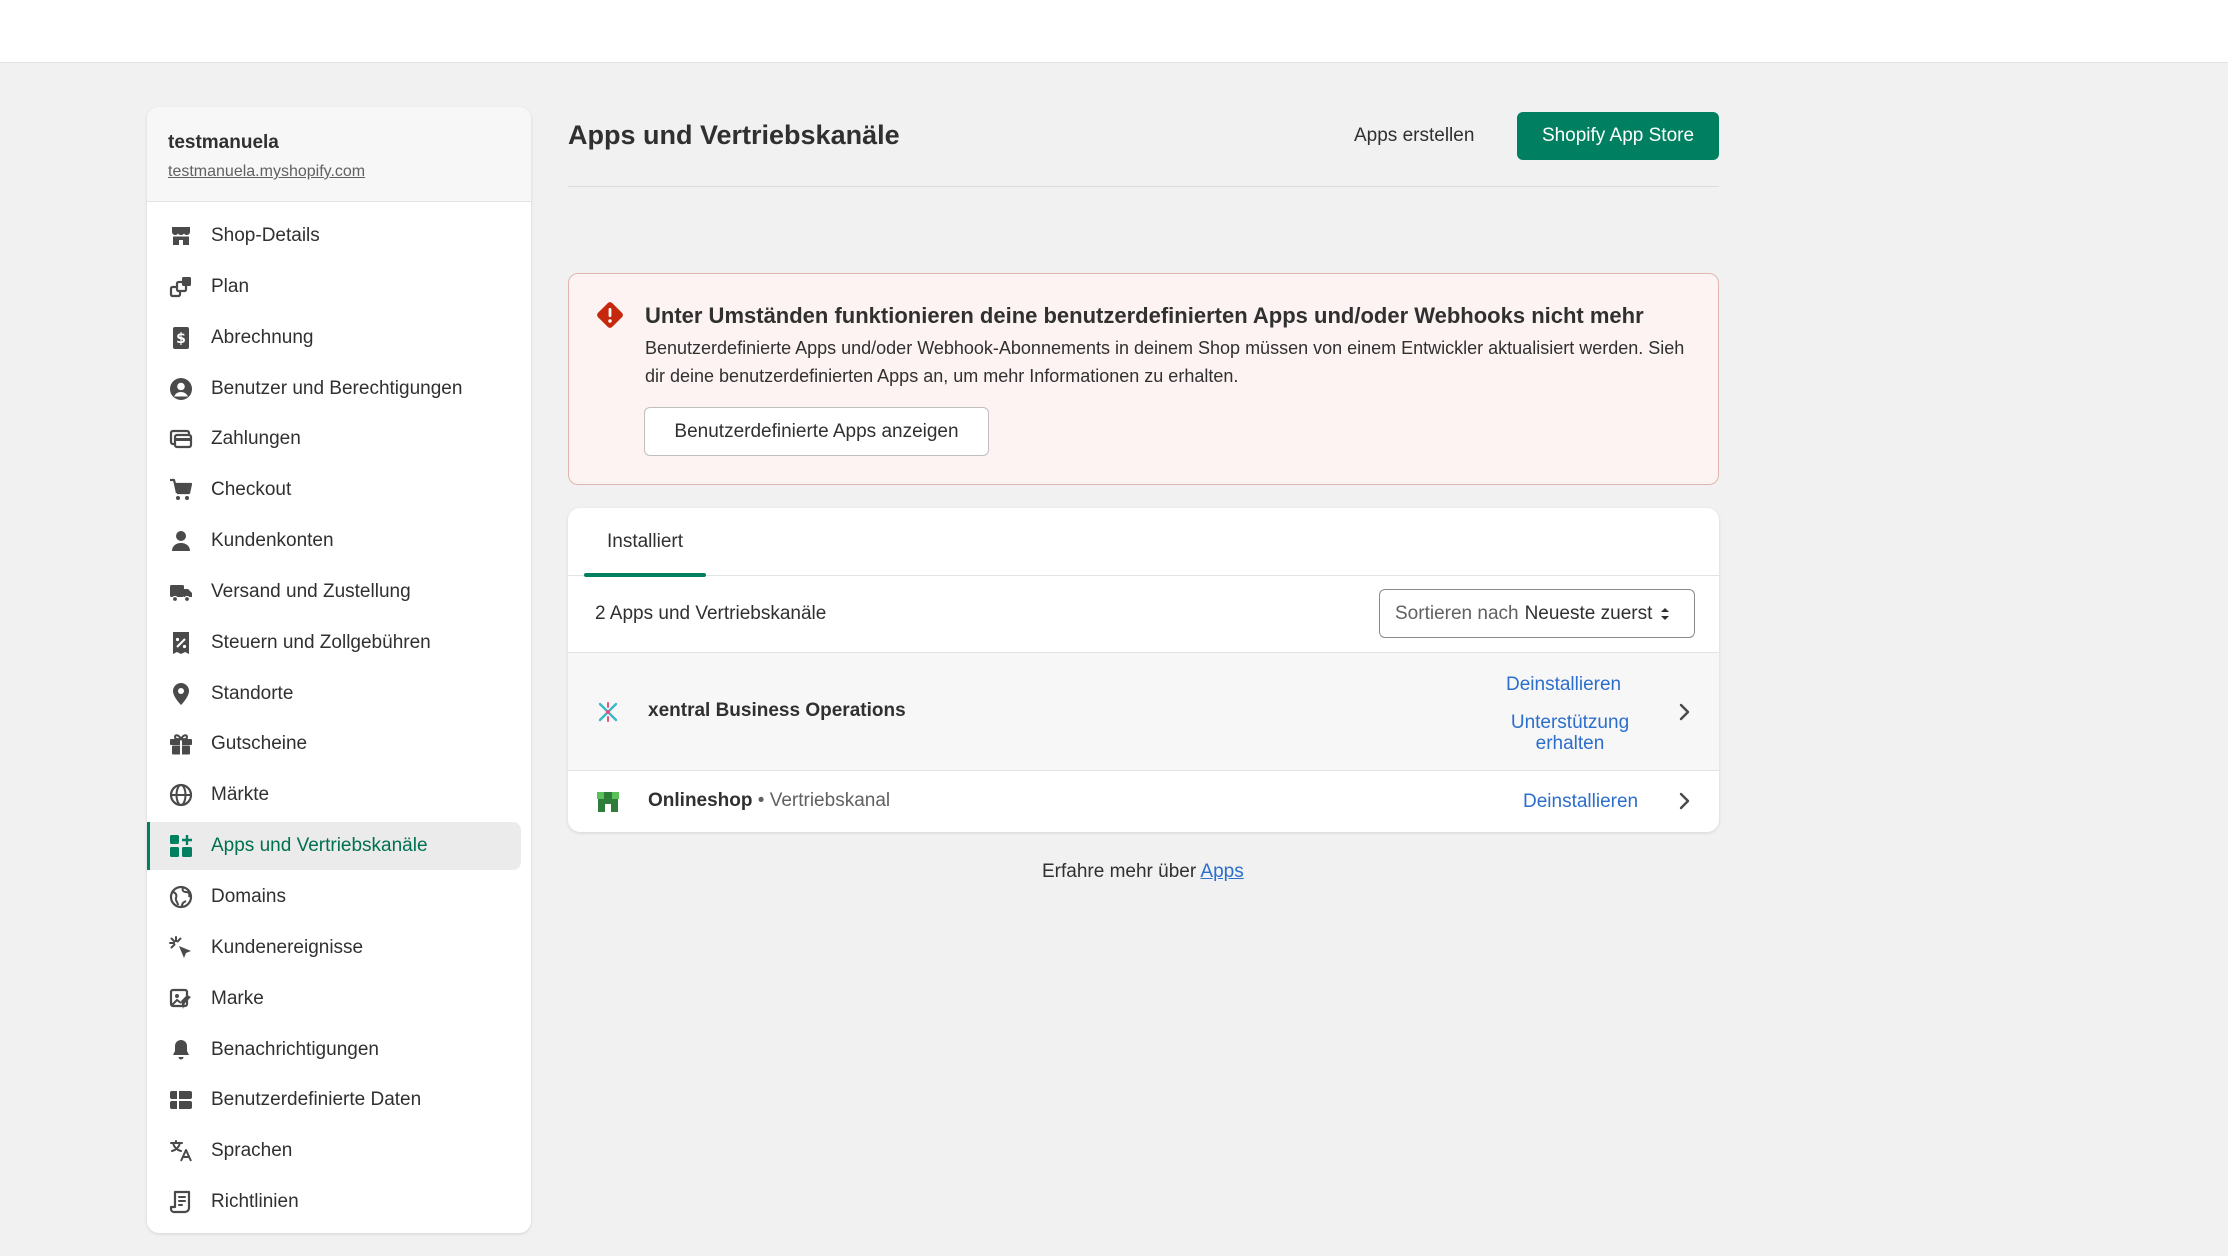 The image size is (2228, 1256). Describe the element at coordinates (334, 897) in the screenshot. I see `sidebar-item-domains: Domains` at that location.